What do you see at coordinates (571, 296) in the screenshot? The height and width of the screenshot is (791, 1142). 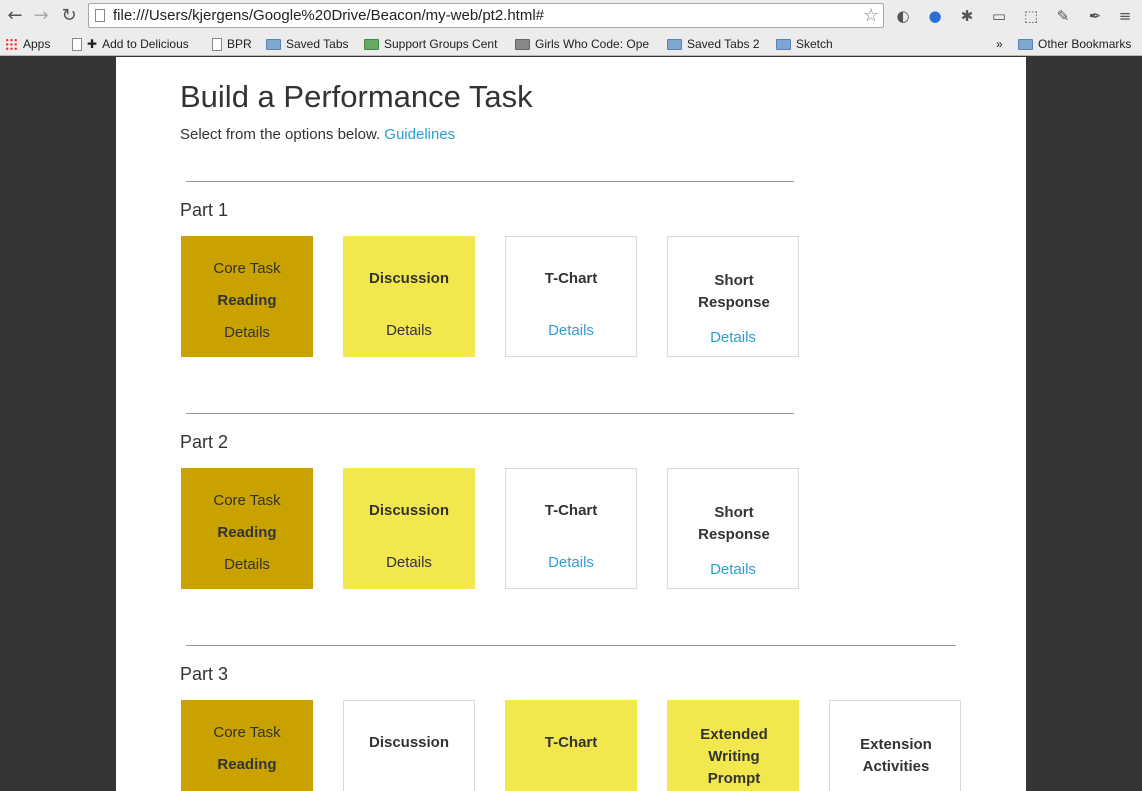 I see `part-1-t-chart-tile: T-Chart Details` at bounding box center [571, 296].